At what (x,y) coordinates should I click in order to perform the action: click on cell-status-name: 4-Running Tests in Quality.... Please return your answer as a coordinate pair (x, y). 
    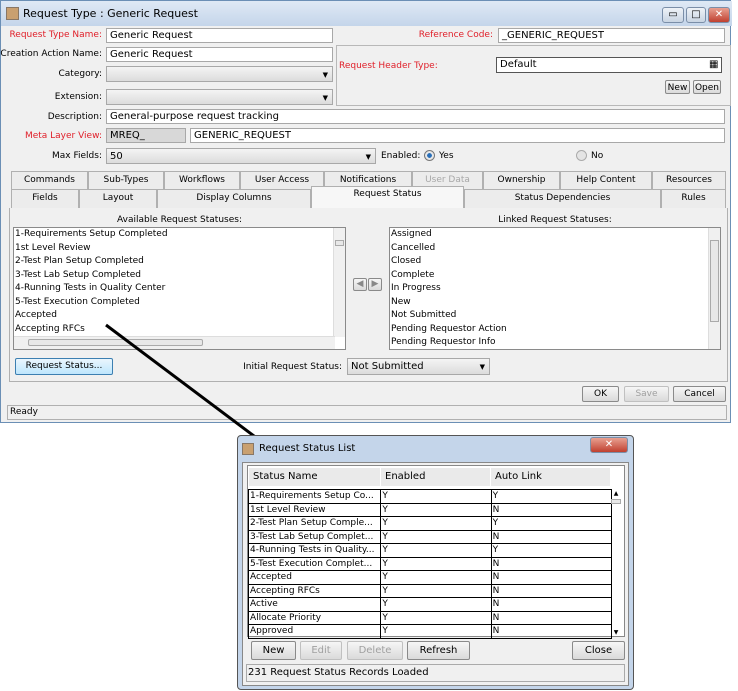
    Looking at the image, I should click on (314, 550).